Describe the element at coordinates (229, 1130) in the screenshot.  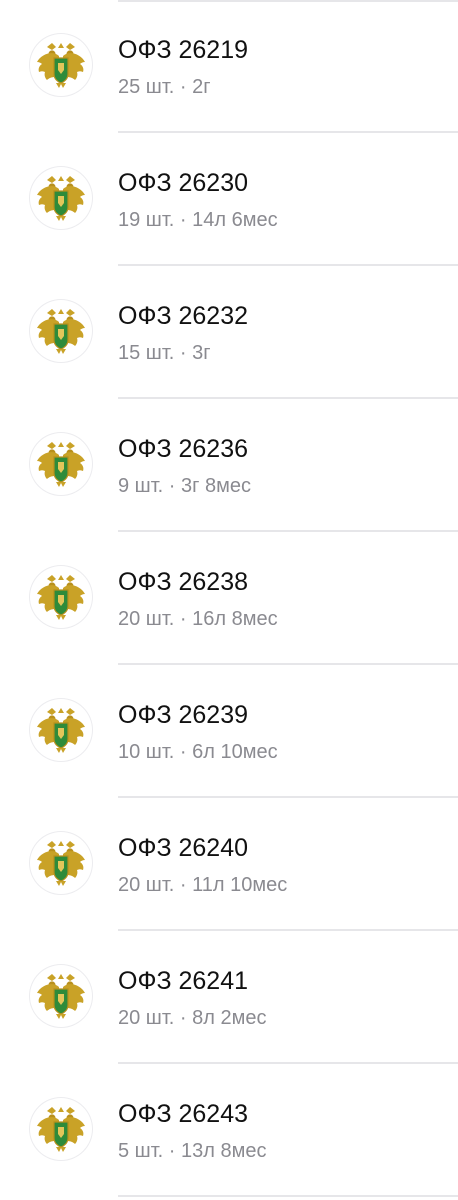
I see `list-item: ОФЗ 26243 5 шт. · 13л 8мес` at that location.